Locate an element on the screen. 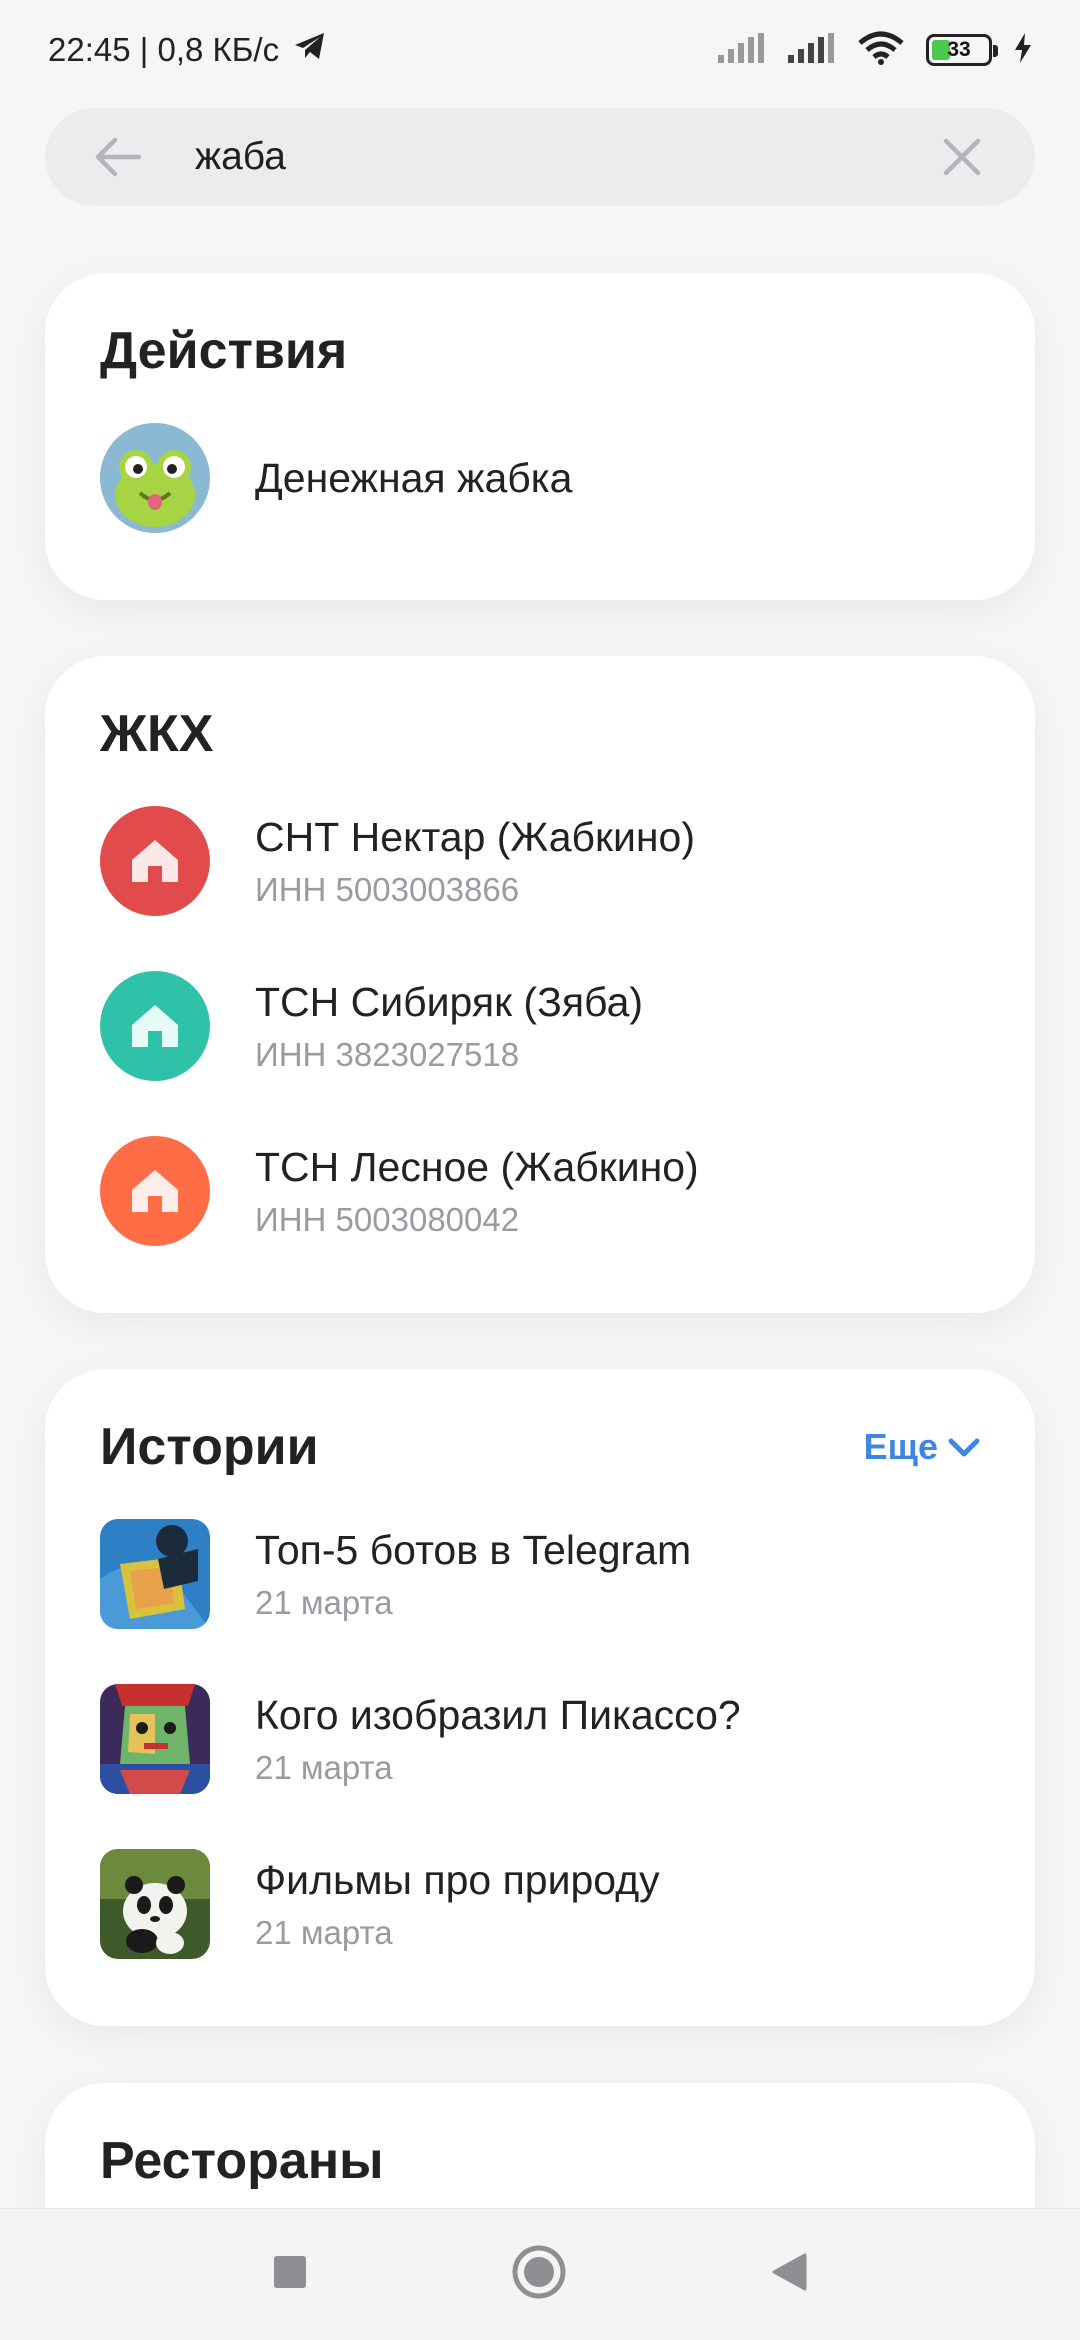 The image size is (1080, 2340). story-title: Кого изобразил Пикассо? is located at coordinates (498, 1714).